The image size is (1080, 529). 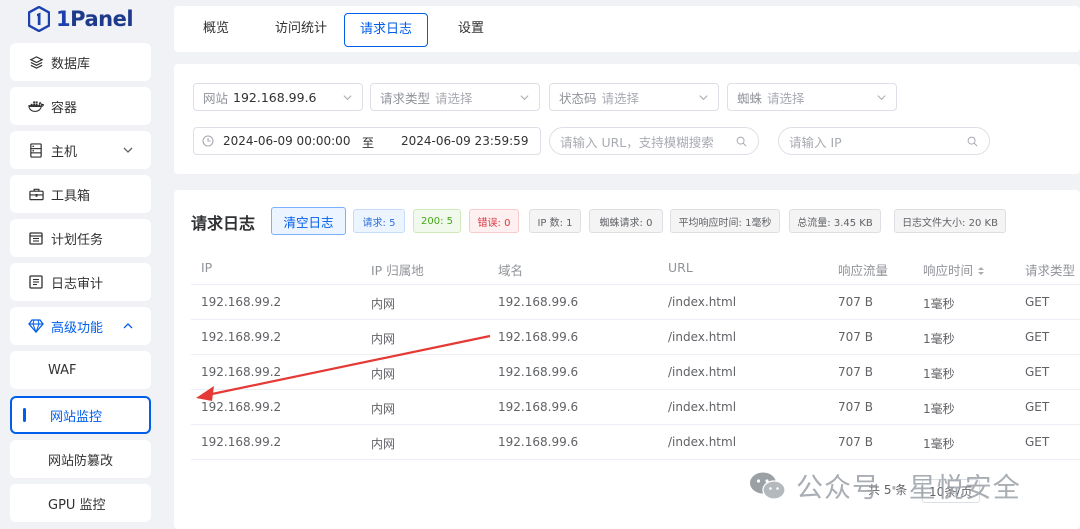 What do you see at coordinates (36, 194) in the screenshot?
I see `toolbox-icon` at bounding box center [36, 194].